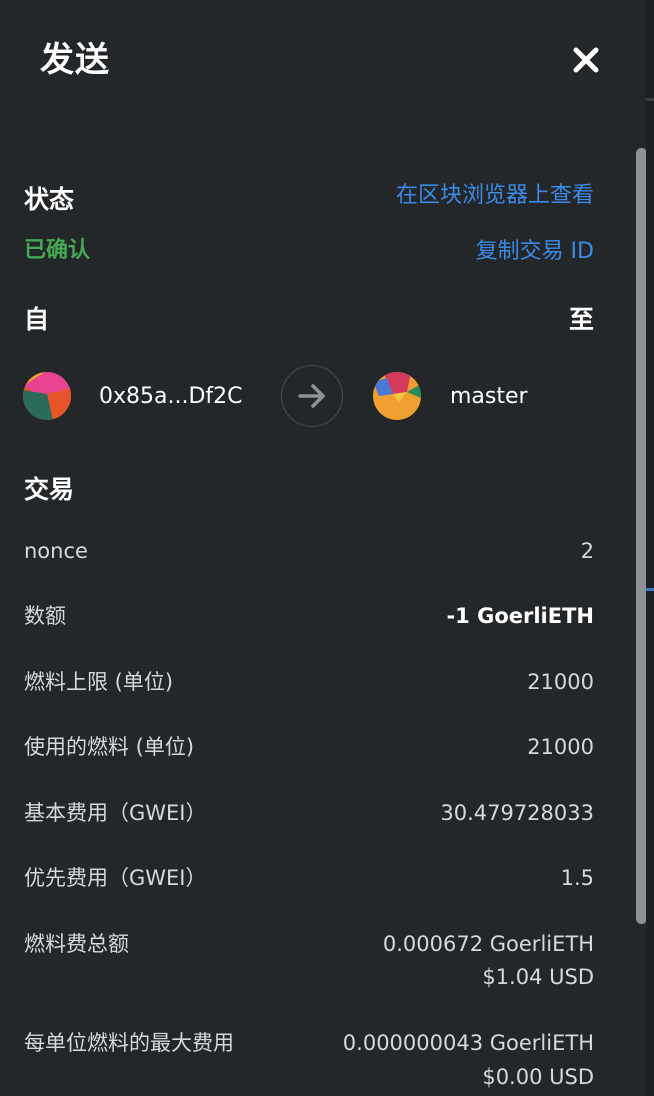 This screenshot has height=1096, width=654. I want to click on page-title: 发送, so click(75, 60).